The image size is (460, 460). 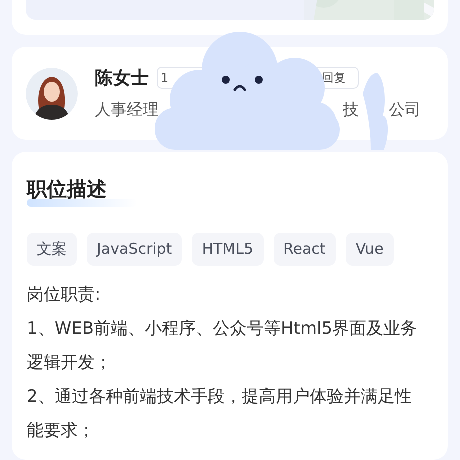 What do you see at coordinates (67, 189) in the screenshot?
I see `section-title: 职位描述` at bounding box center [67, 189].